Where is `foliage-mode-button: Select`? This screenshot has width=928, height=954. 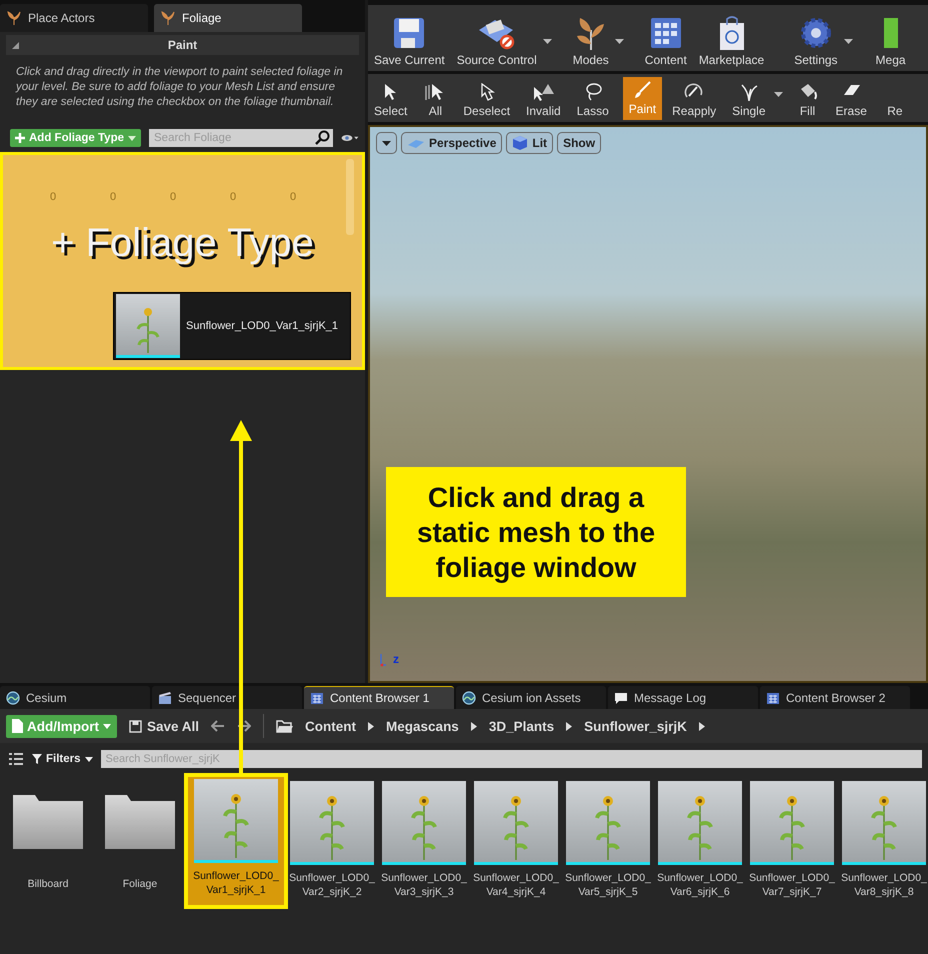
foliage-mode-button: Select is located at coordinates (391, 98).